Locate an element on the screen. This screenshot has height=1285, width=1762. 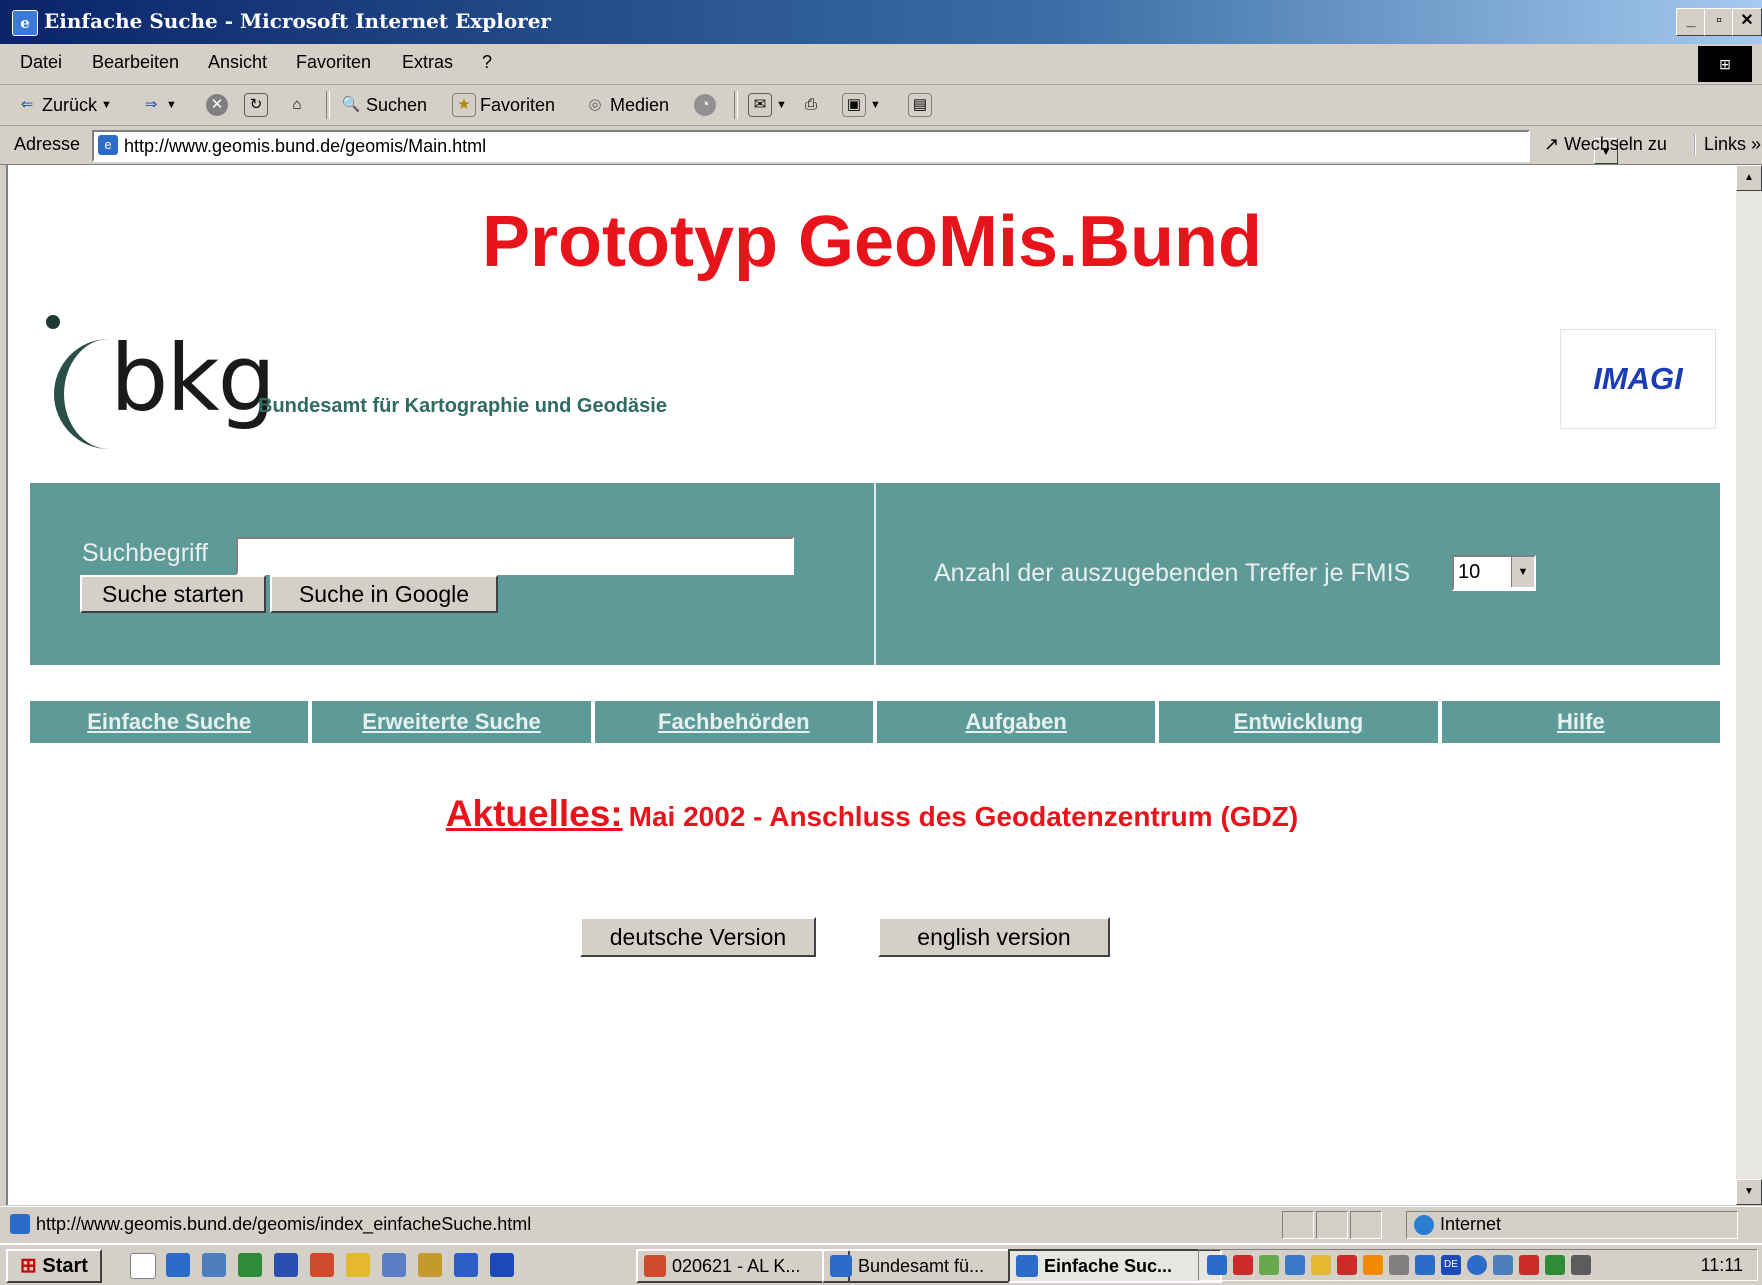
toolbar-separator is located at coordinates (736, 105).